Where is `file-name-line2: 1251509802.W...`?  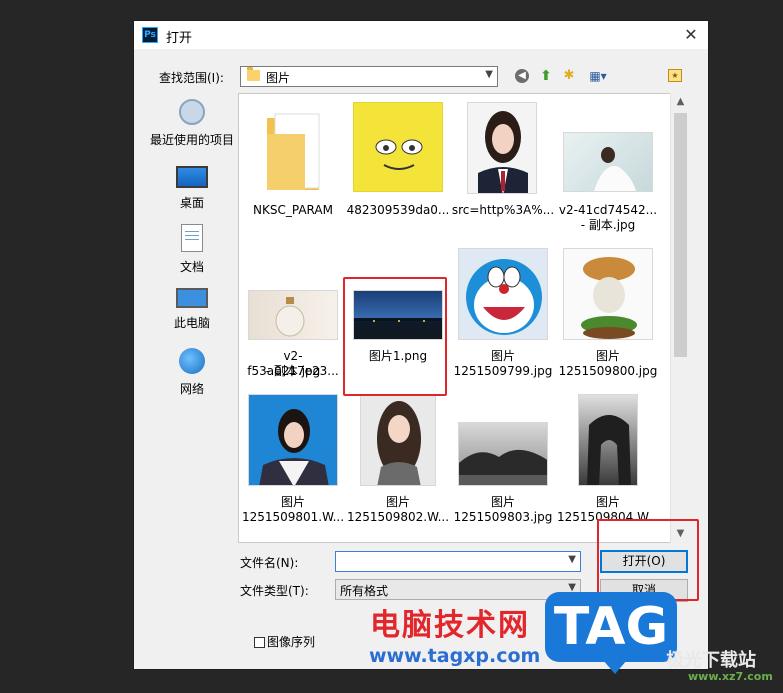 file-name-line2: 1251509802.W... is located at coordinates (398, 517).